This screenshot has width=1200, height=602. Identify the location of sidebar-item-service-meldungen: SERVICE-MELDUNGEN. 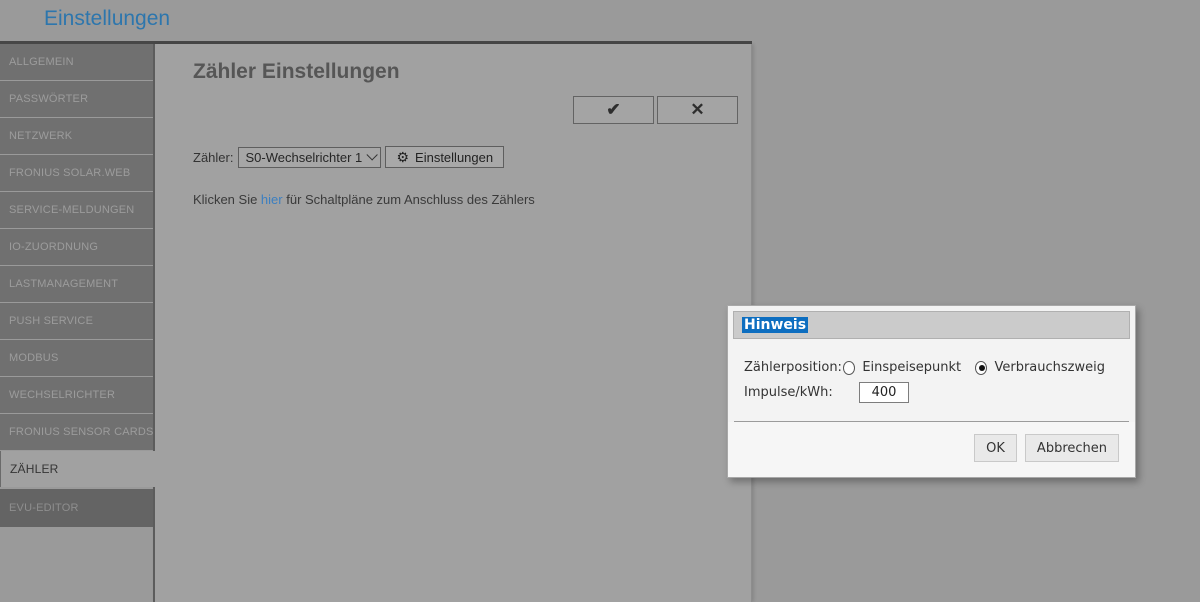
(76, 210).